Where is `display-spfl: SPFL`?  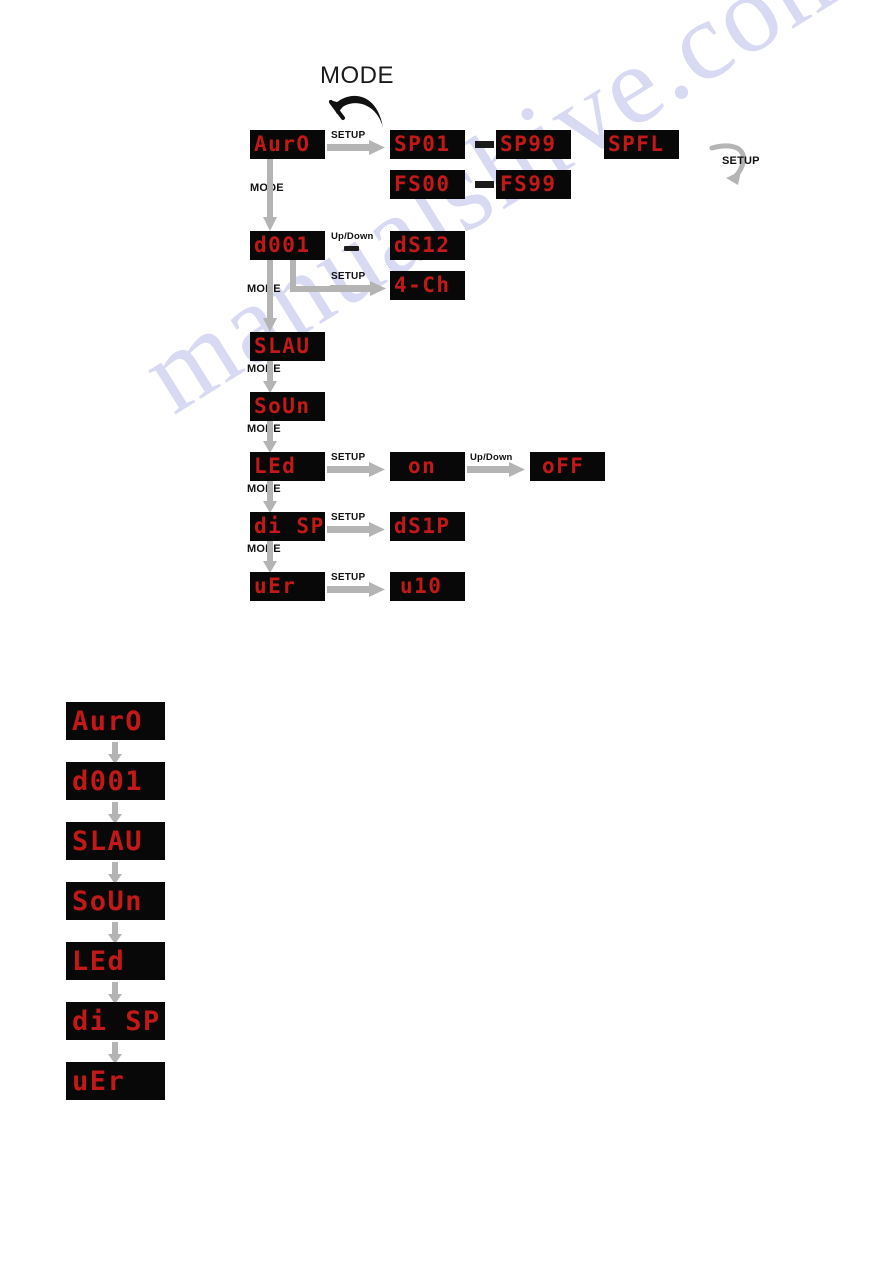
display-spfl: SPFL is located at coordinates (641, 144).